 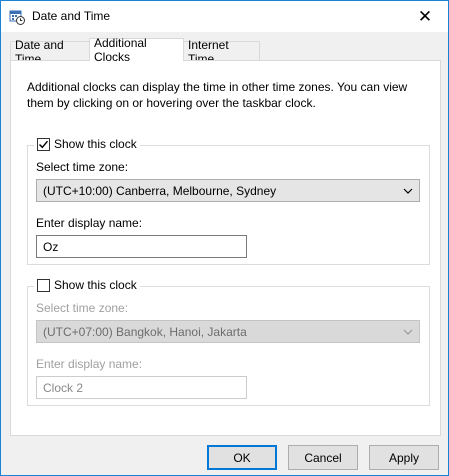 What do you see at coordinates (71, 16) in the screenshot?
I see `window-title: Date and Time` at bounding box center [71, 16].